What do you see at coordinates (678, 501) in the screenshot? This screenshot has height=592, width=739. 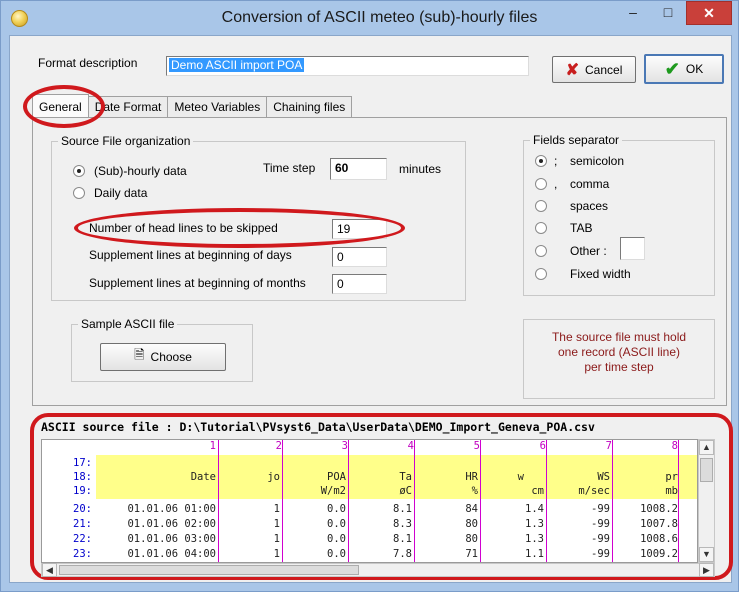 I see `column-separator` at bounding box center [678, 501].